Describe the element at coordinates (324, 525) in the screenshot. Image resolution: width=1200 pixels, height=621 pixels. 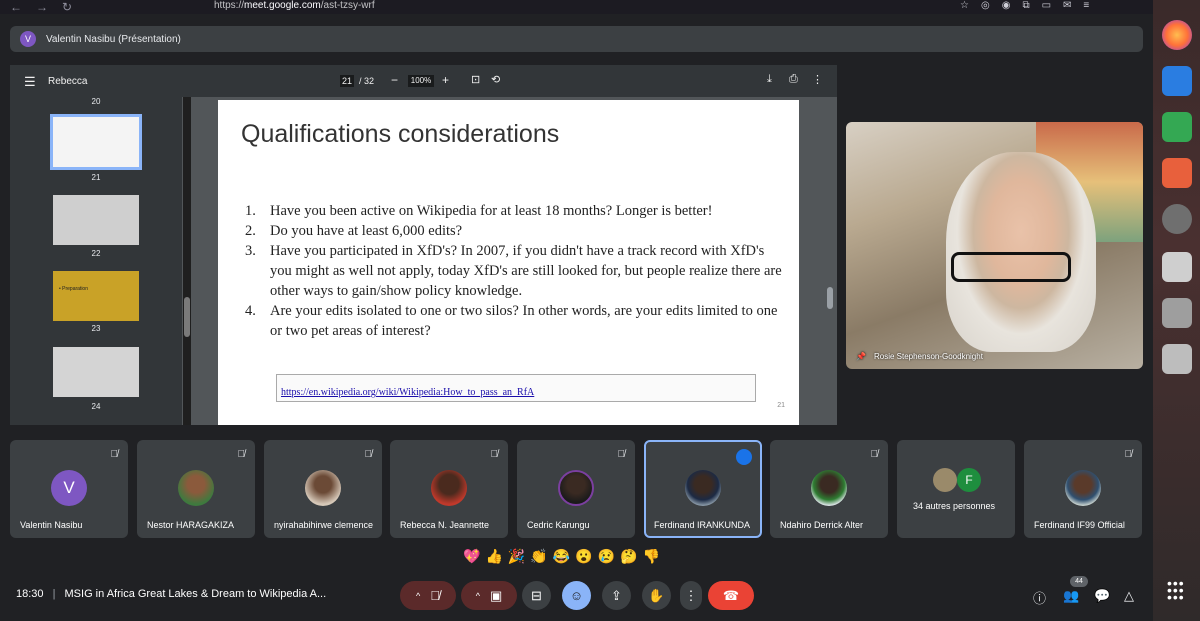
I see `participant-name: nyirahabihirwe clemence` at that location.